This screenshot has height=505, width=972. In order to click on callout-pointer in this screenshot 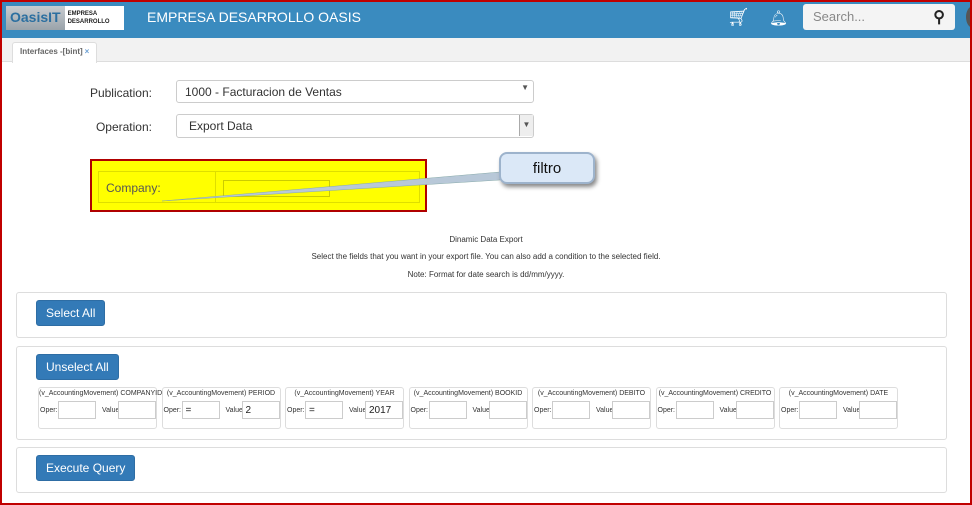, I will do `click(331, 186)`.